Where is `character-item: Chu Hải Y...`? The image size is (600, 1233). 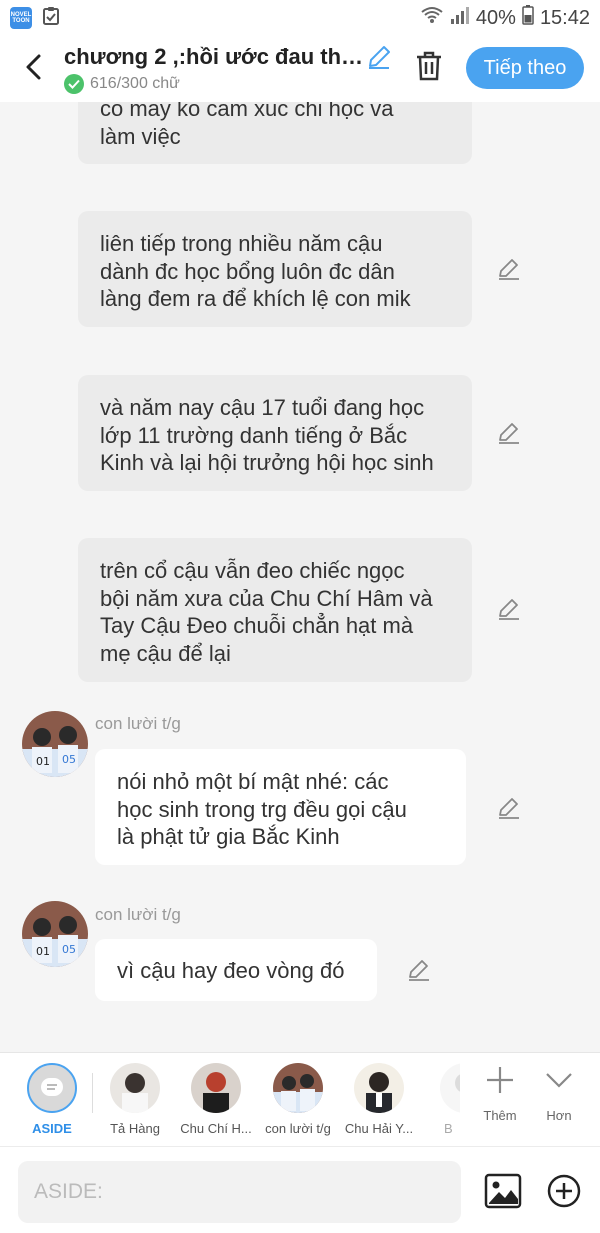
character-item: Chu Hải Y... is located at coordinates (379, 1099).